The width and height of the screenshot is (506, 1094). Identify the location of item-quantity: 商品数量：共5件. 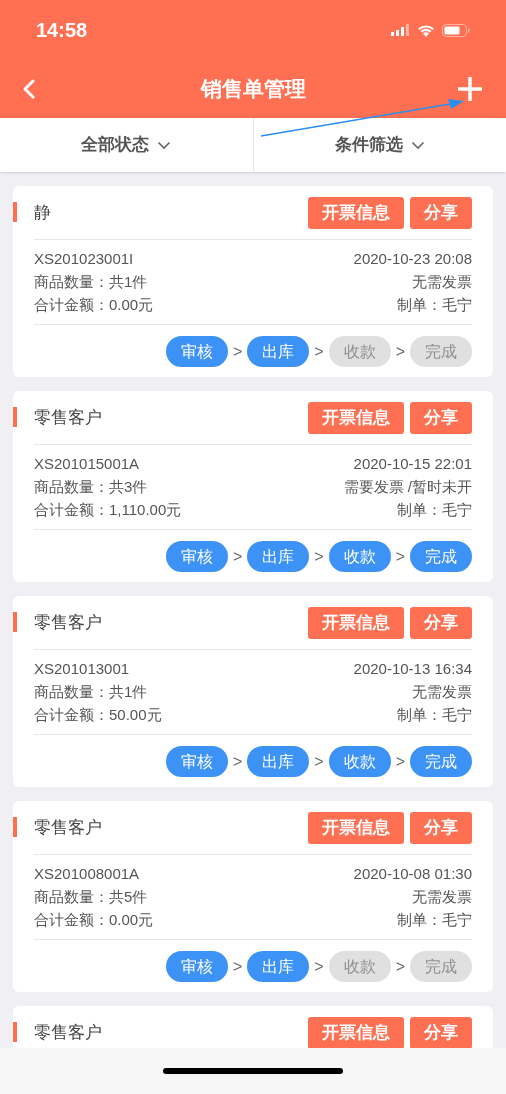
(91, 897).